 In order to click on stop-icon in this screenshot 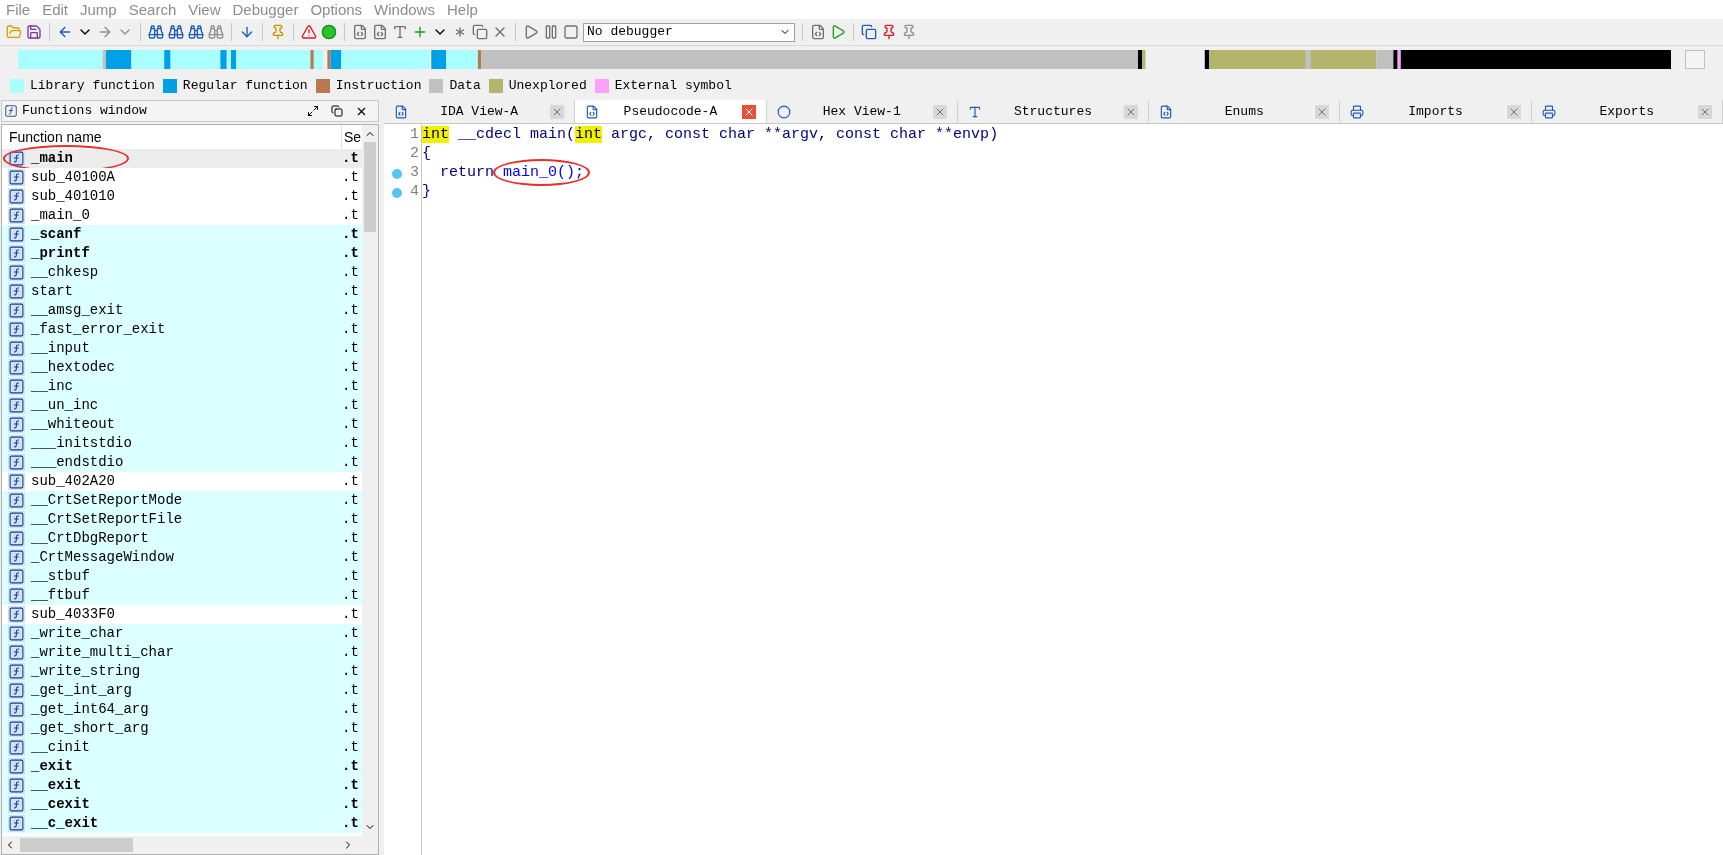, I will do `click(571, 32)`.